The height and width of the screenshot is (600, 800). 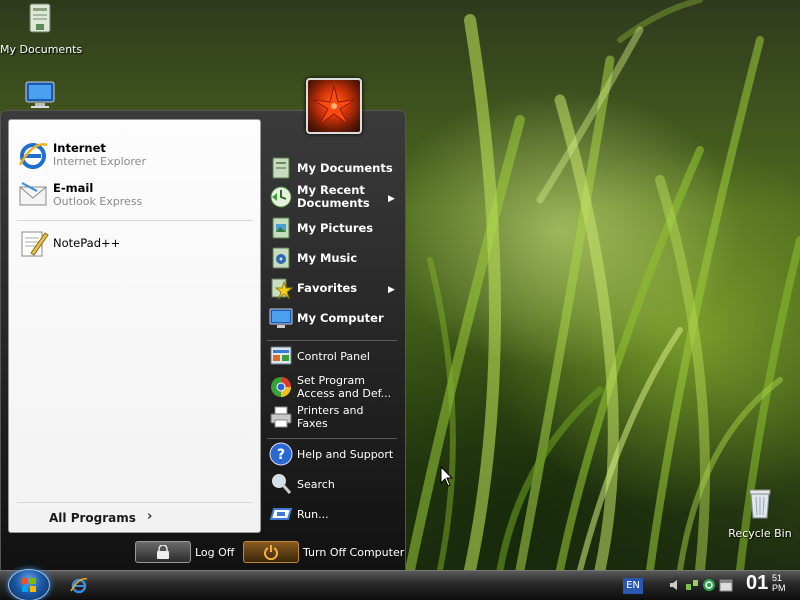 What do you see at coordinates (447, 476) in the screenshot?
I see `mouse-cursor-icon` at bounding box center [447, 476].